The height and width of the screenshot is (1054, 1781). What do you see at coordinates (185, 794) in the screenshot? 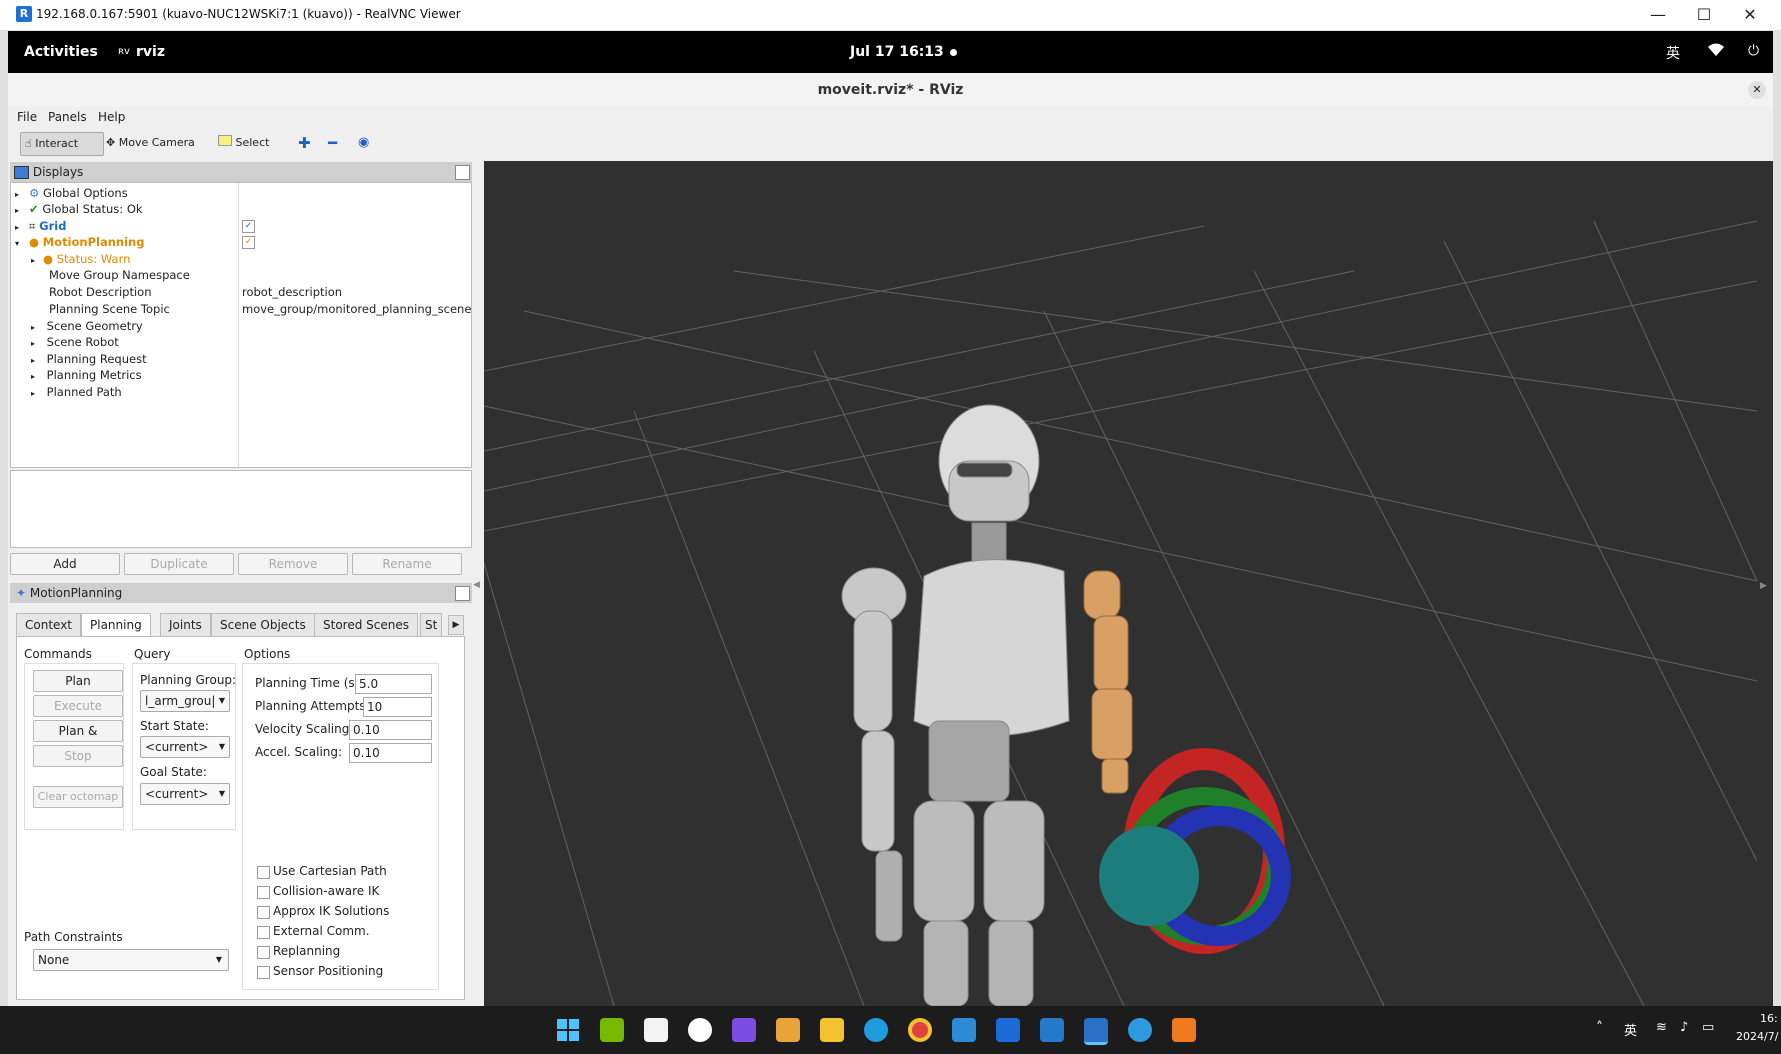
I see `goal-state-select: <current> ▼` at bounding box center [185, 794].